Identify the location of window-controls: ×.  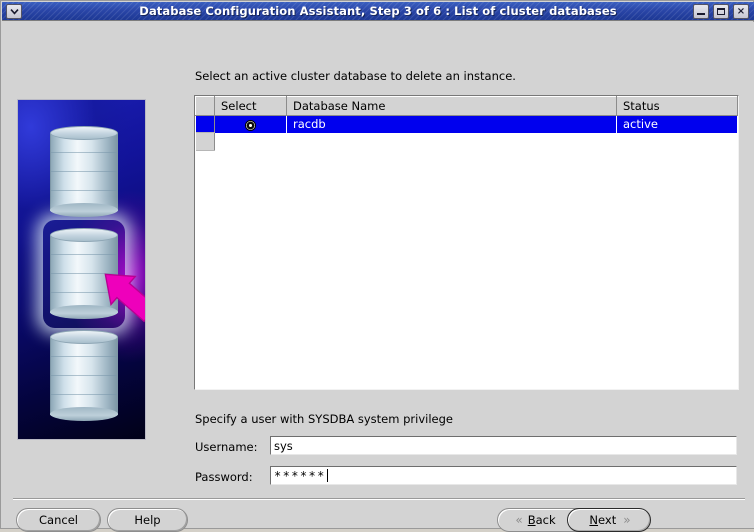
(721, 11).